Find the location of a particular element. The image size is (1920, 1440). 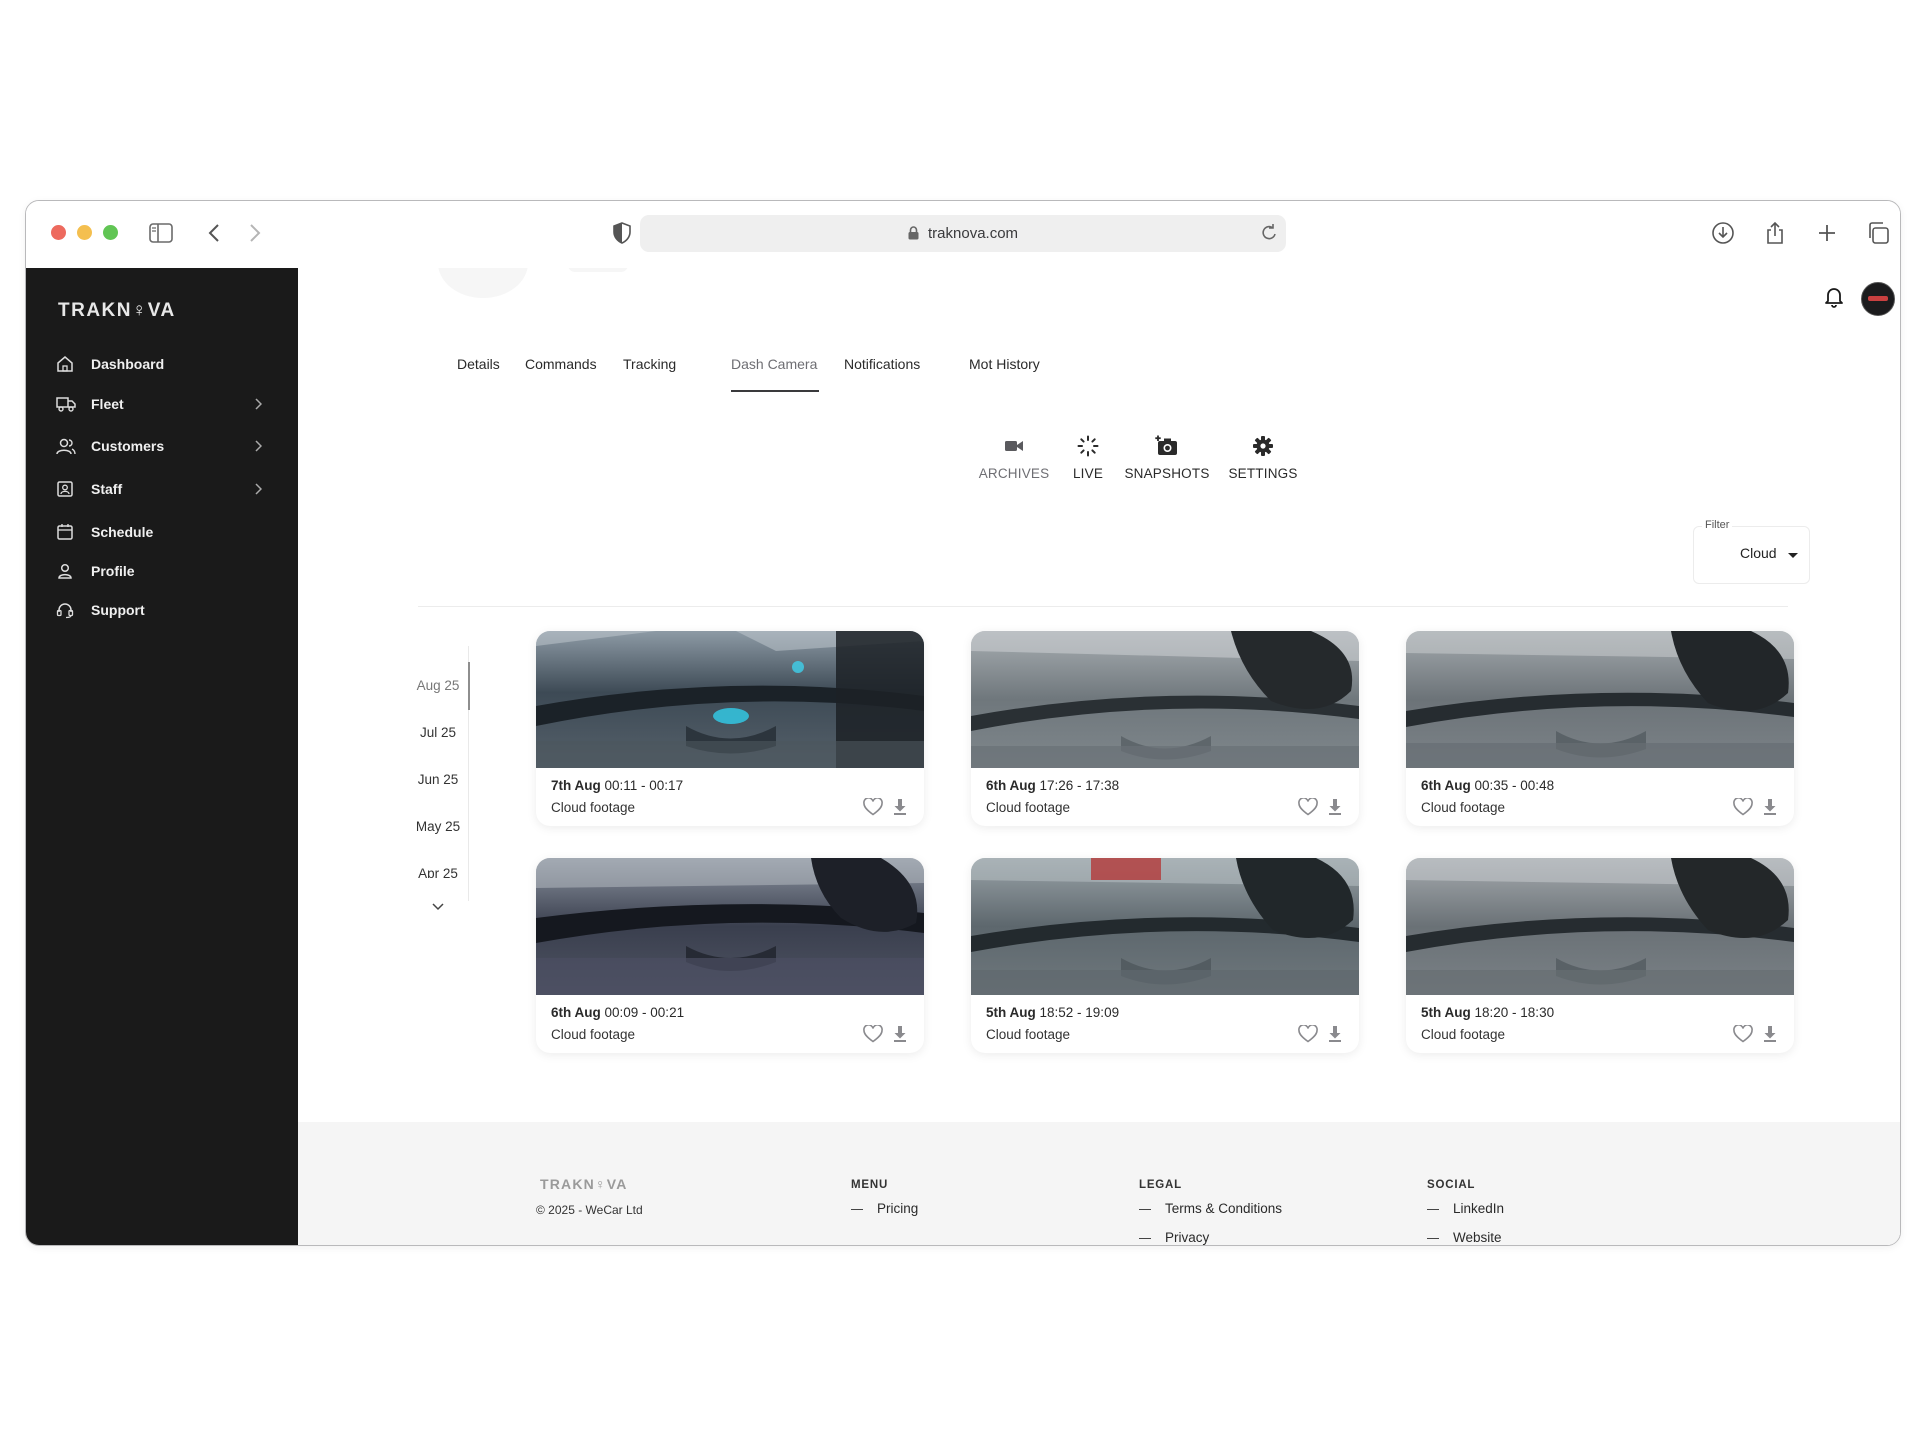

notifications-bell-icon is located at coordinates (1834, 299).